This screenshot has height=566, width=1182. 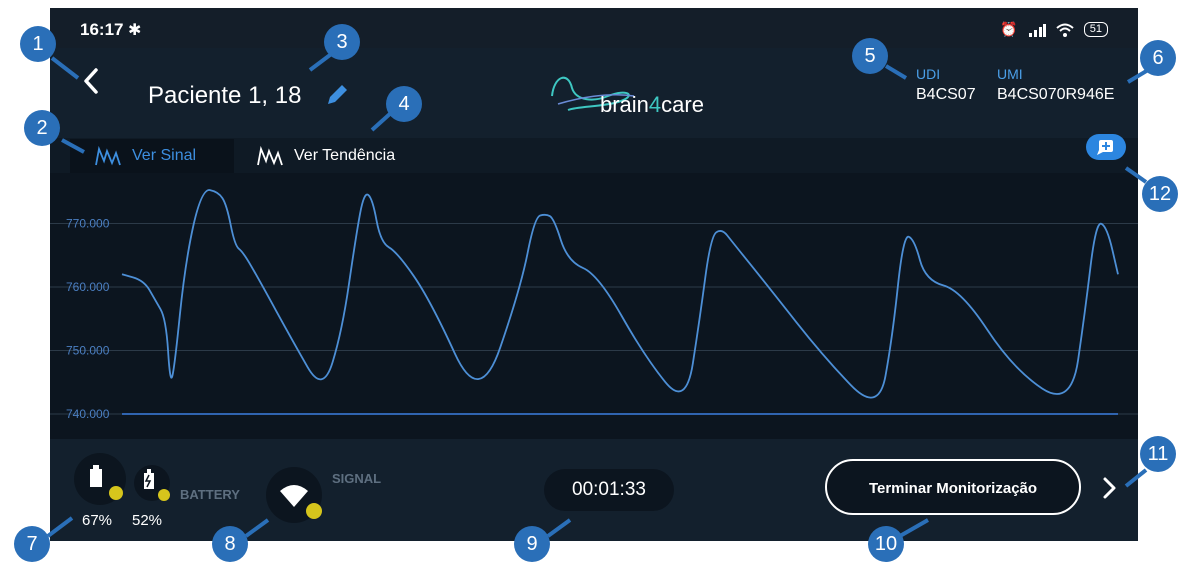 What do you see at coordinates (594, 28) in the screenshot?
I see `status-bar: 16:17 ✱ ⏰ 51` at bounding box center [594, 28].